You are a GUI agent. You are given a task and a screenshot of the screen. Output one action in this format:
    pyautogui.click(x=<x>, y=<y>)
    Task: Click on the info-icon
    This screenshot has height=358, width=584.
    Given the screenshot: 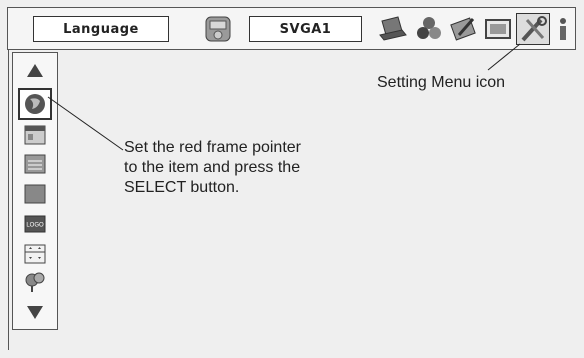 What is the action you would take?
    pyautogui.click(x=563, y=29)
    